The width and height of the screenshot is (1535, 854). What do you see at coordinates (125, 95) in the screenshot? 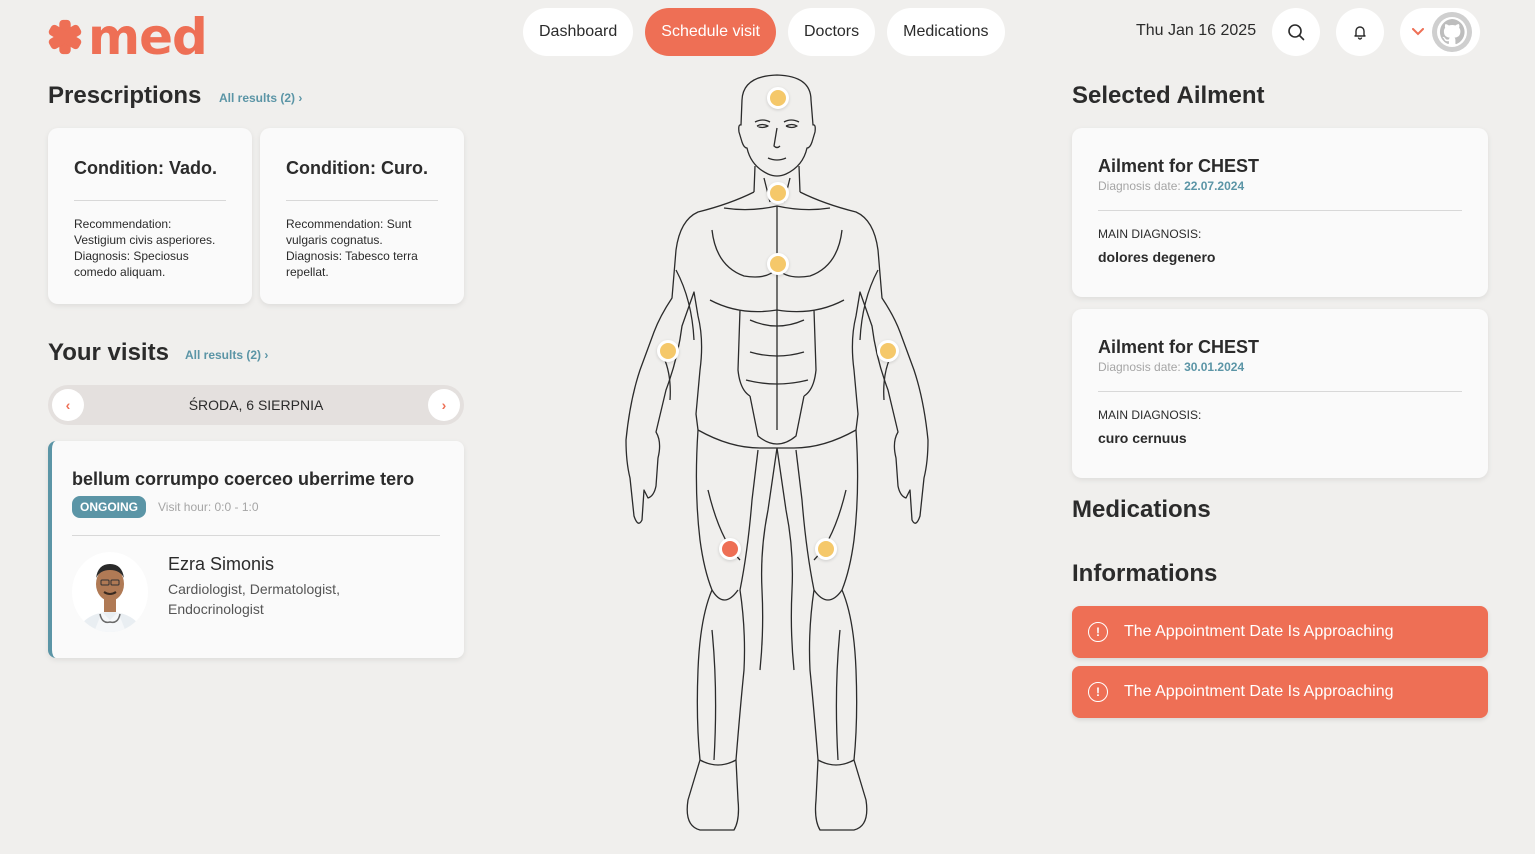
I see `prescriptions-title: Prescriptions` at bounding box center [125, 95].